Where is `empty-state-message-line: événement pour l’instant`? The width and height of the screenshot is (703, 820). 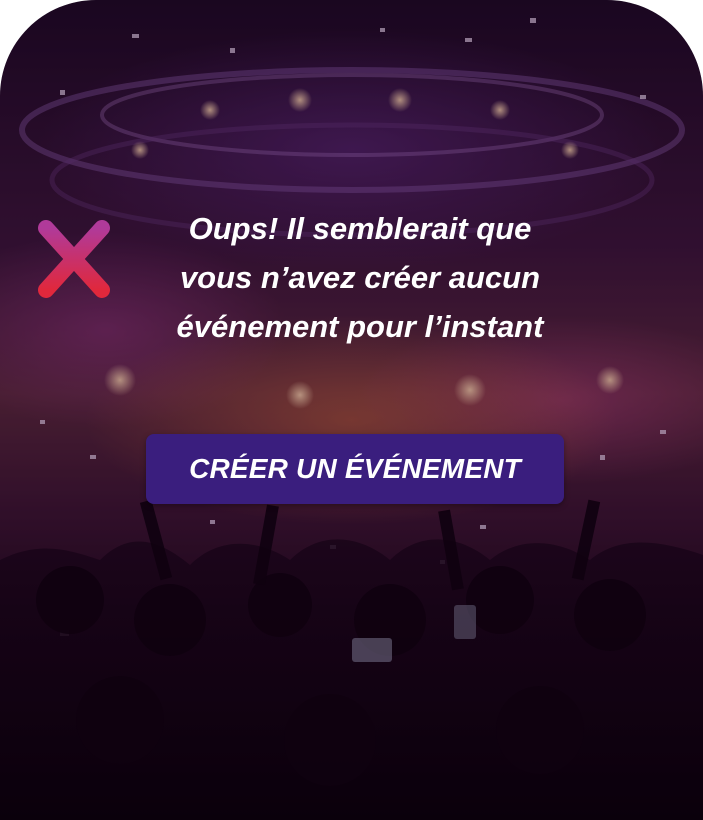 empty-state-message-line: événement pour l’instant is located at coordinates (360, 326).